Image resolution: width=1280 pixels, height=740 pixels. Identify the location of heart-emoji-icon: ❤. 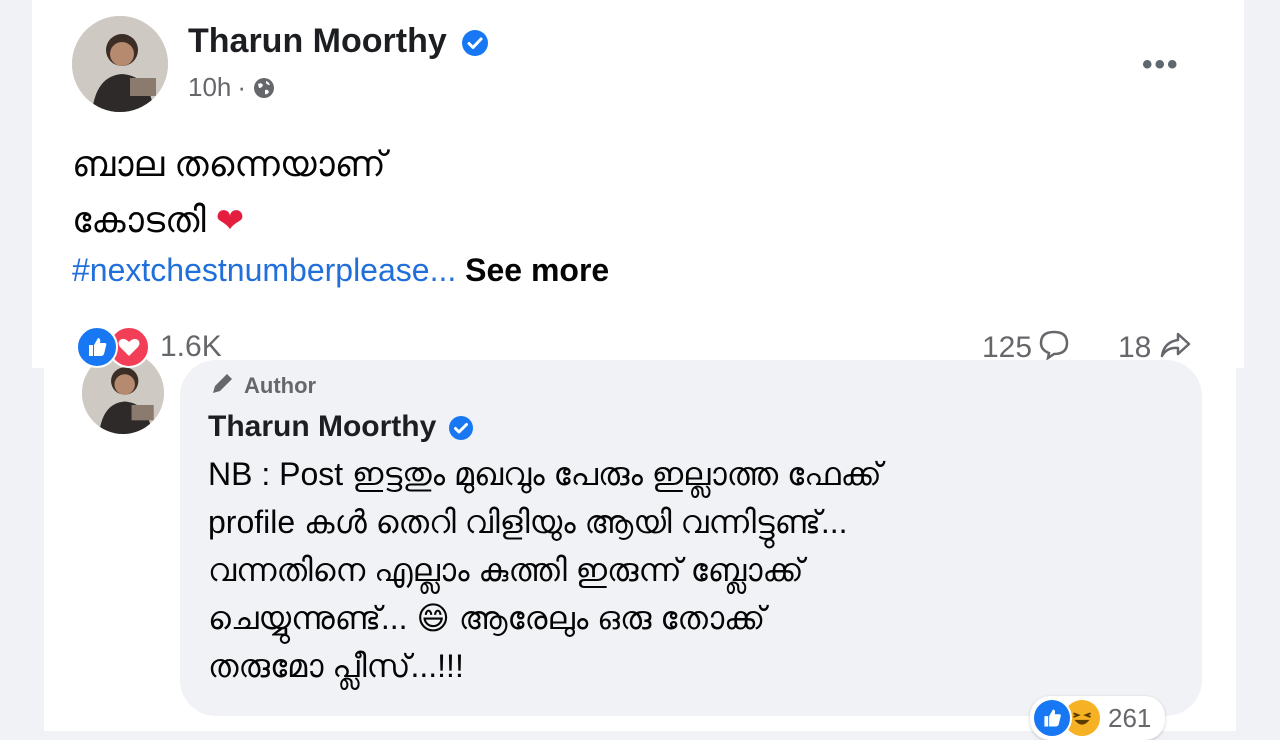
(230, 221).